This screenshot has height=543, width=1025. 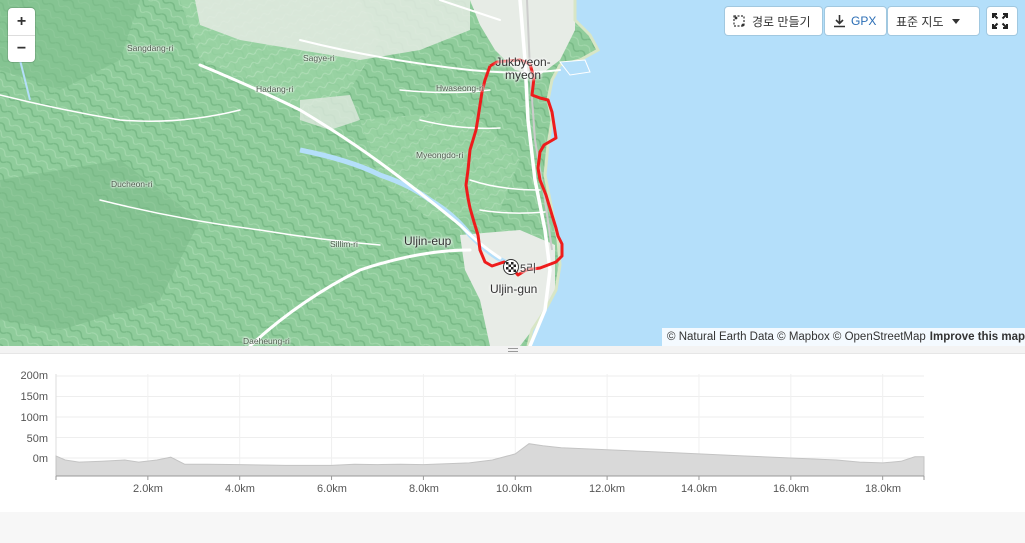 I want to click on y-tick-label: 0m, so click(x=40, y=459).